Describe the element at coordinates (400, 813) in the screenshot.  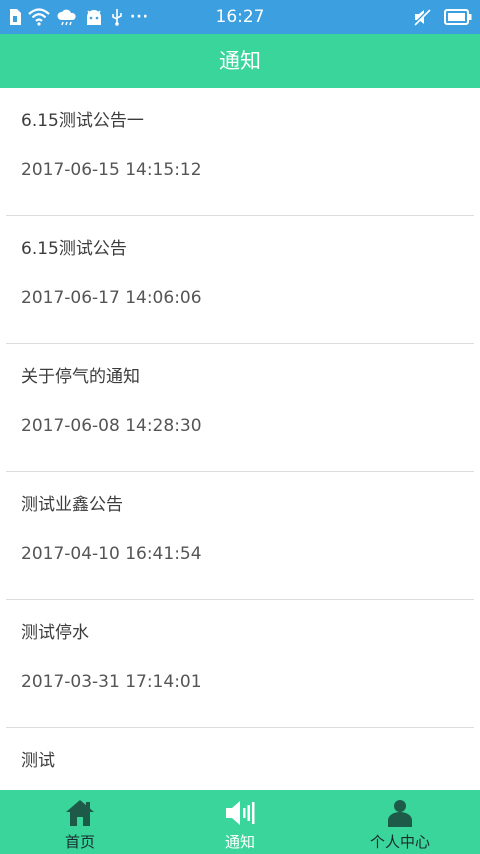
I see `person-icon` at that location.